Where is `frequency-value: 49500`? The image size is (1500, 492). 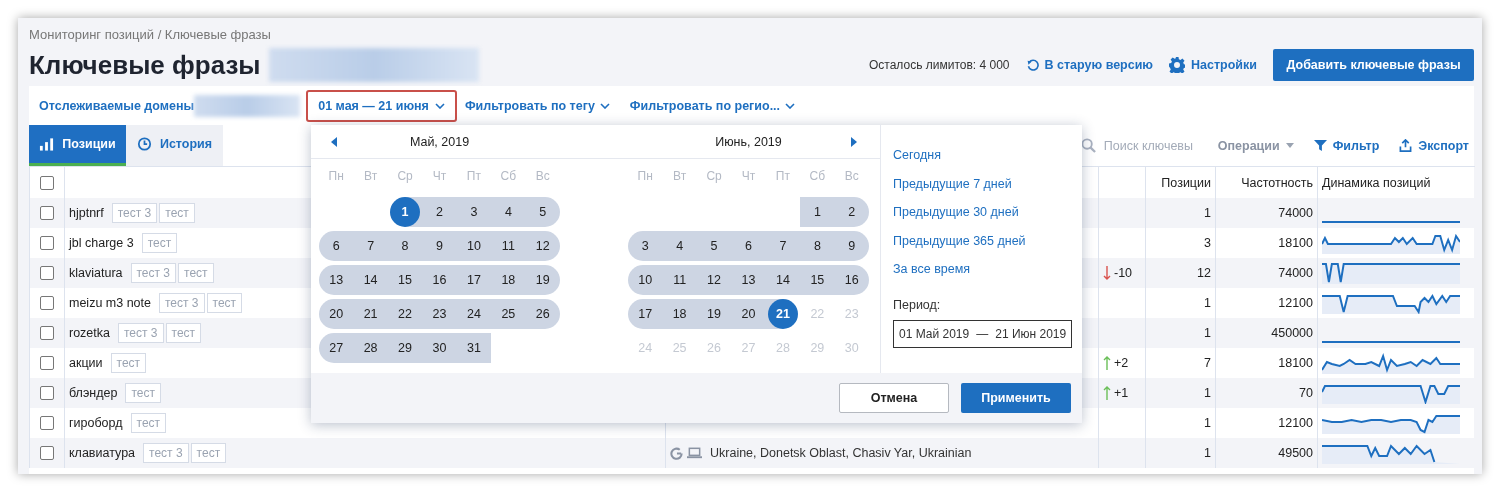
frequency-value: 49500 is located at coordinates (1295, 453).